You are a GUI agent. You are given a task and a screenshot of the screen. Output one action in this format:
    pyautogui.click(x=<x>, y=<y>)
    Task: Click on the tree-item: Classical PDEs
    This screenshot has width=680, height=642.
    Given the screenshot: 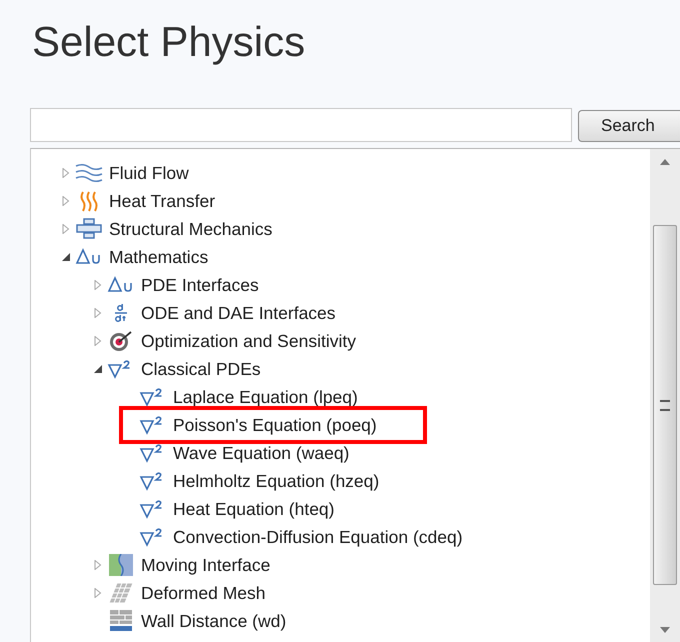 What is the action you would take?
    pyautogui.click(x=201, y=369)
    